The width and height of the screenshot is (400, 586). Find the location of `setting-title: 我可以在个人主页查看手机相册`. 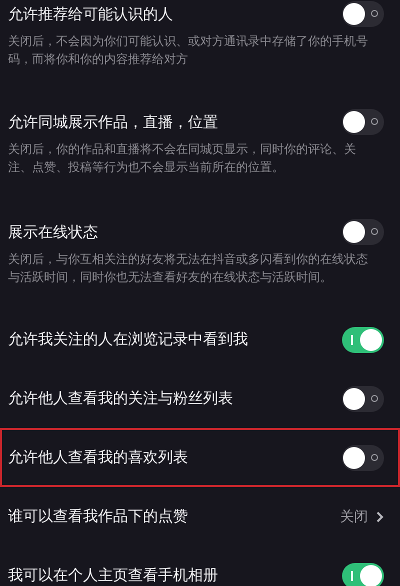

setting-title: 我可以在个人主页查看手机相册 is located at coordinates (113, 575).